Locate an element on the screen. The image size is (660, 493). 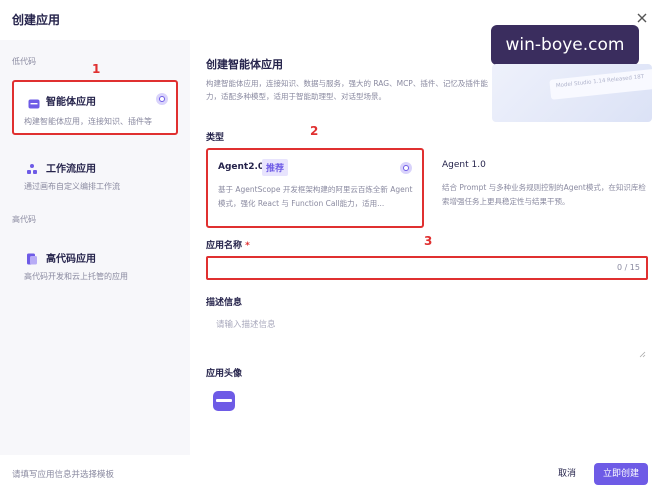
dialog-title: 创建应用 is located at coordinates (36, 20).